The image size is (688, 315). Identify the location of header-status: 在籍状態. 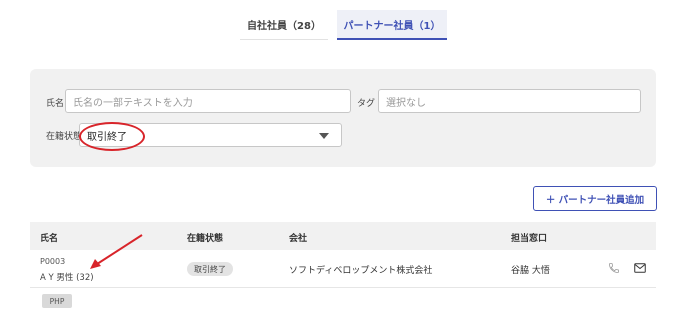
(205, 239).